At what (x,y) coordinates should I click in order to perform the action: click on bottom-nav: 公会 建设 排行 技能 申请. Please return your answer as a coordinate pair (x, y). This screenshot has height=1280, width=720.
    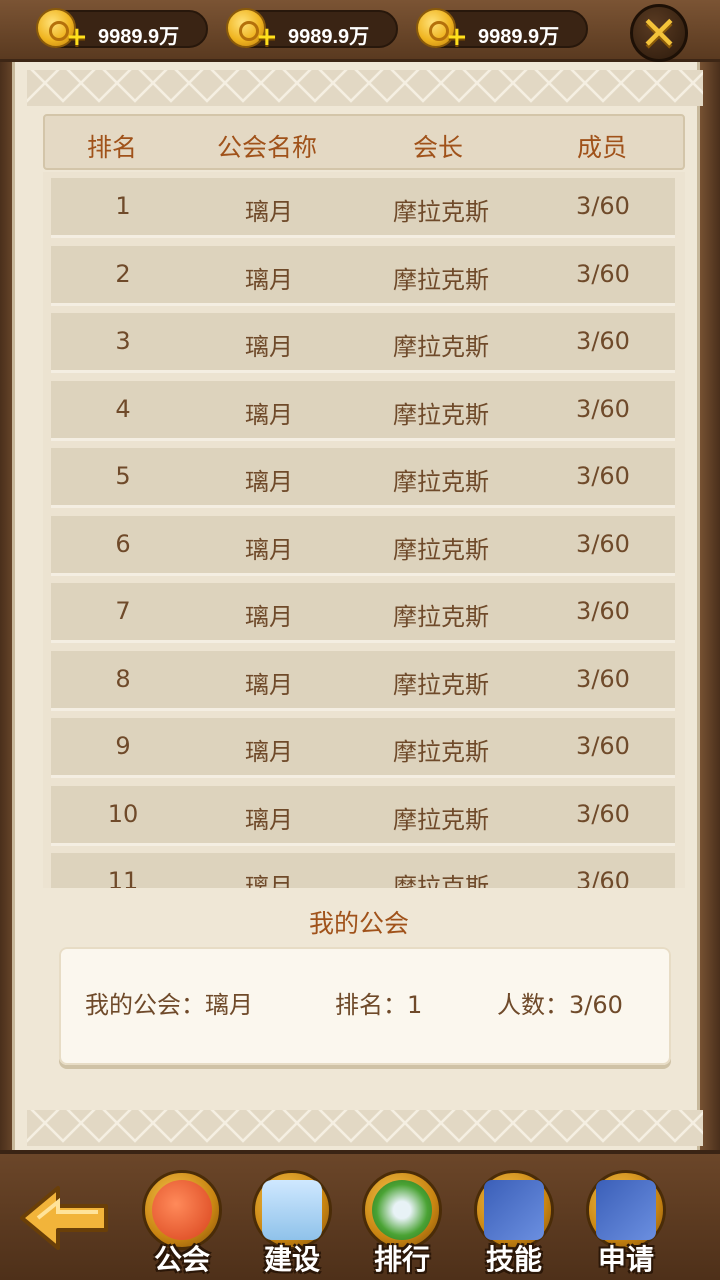
    Looking at the image, I should click on (360, 1215).